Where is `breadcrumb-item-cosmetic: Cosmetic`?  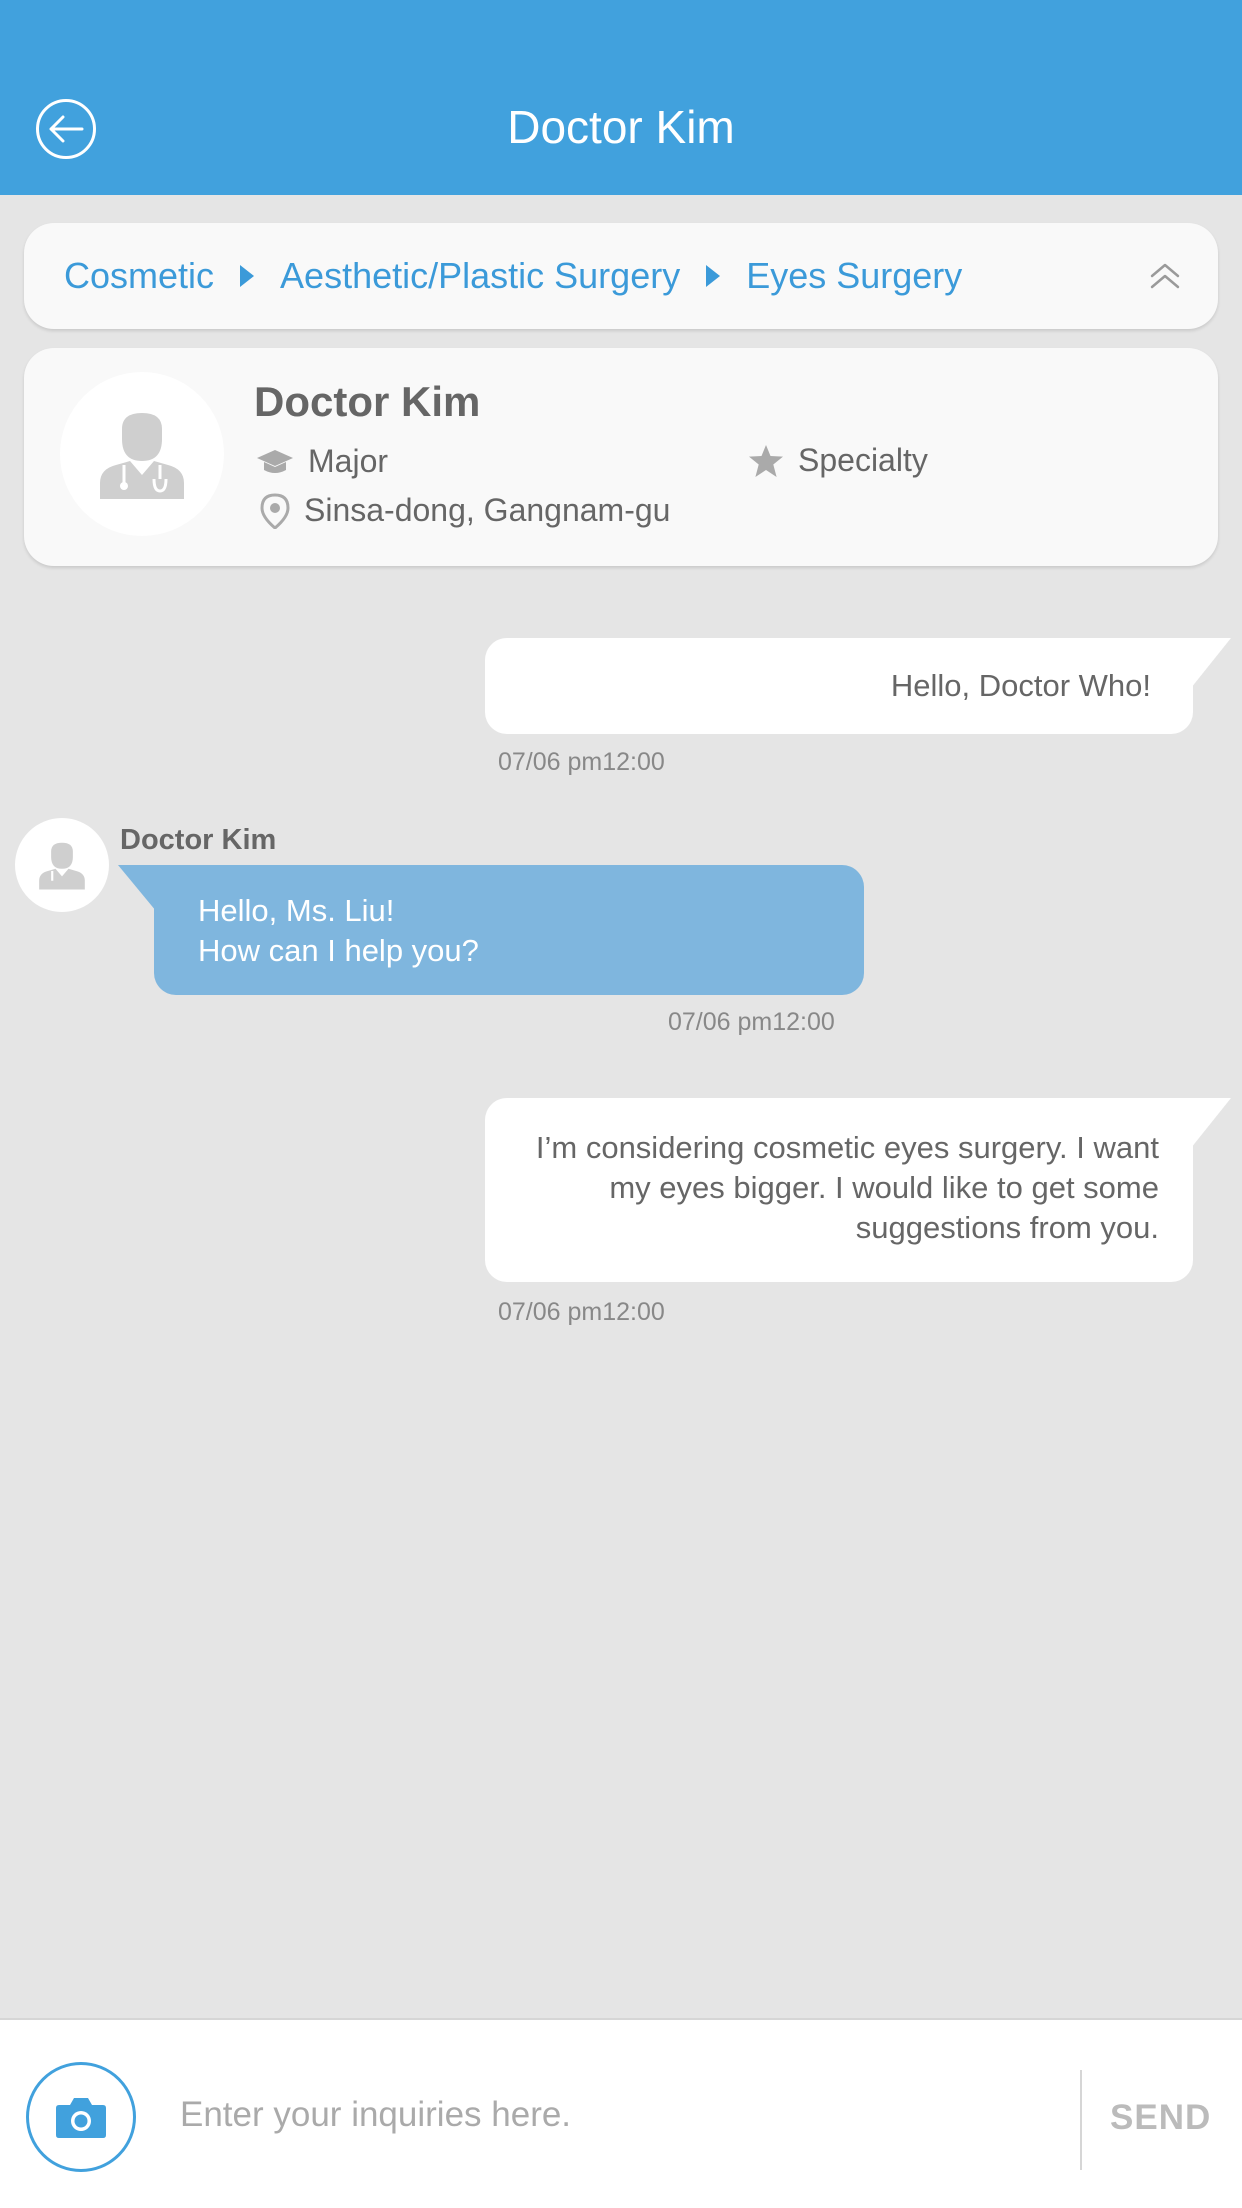
breadcrumb-item-cosmetic: Cosmetic is located at coordinates (139, 276).